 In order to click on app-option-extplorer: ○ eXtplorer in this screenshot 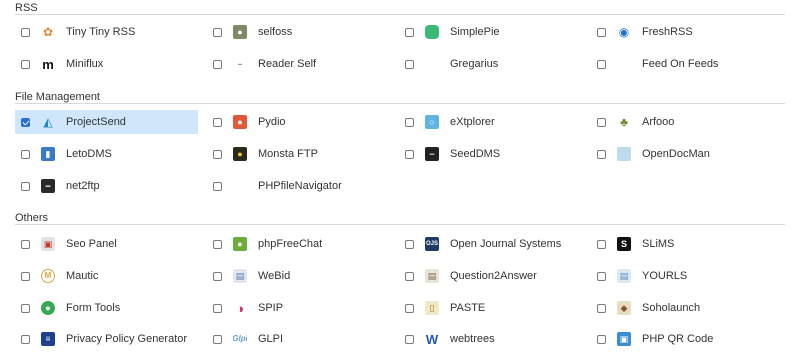, I will do `click(491, 122)`.